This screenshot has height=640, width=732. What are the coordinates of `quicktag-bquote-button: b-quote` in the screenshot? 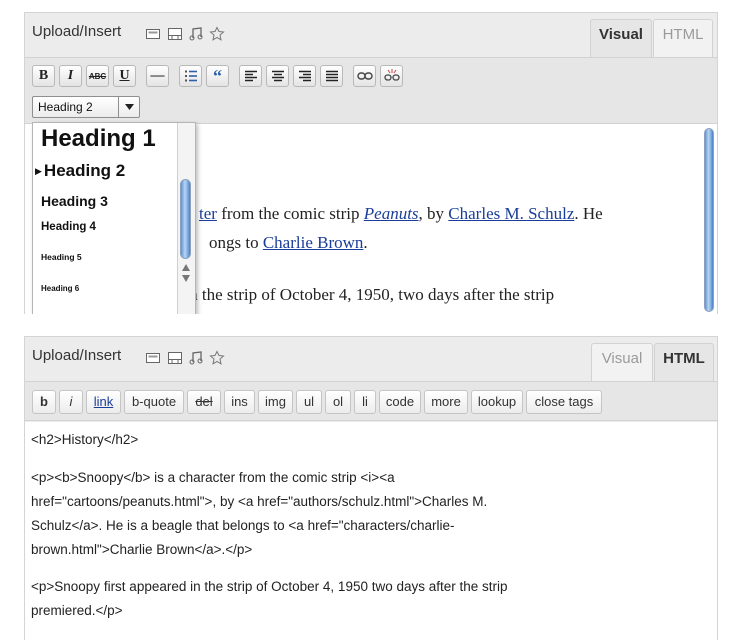 It's located at (154, 402).